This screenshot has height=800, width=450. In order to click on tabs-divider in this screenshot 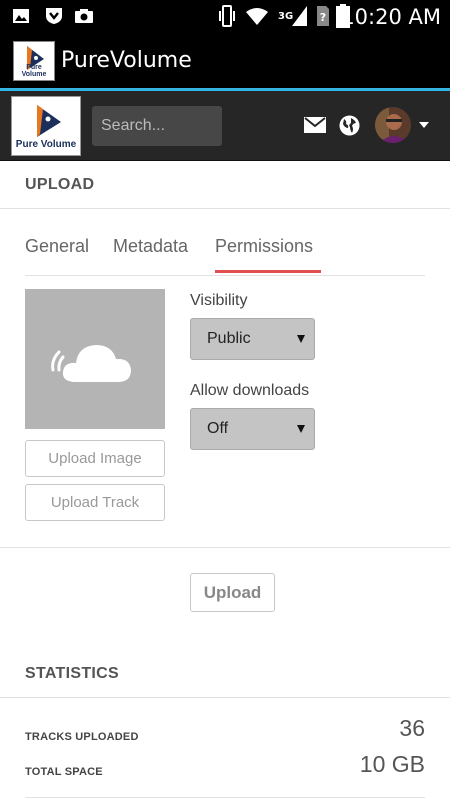, I will do `click(225, 275)`.